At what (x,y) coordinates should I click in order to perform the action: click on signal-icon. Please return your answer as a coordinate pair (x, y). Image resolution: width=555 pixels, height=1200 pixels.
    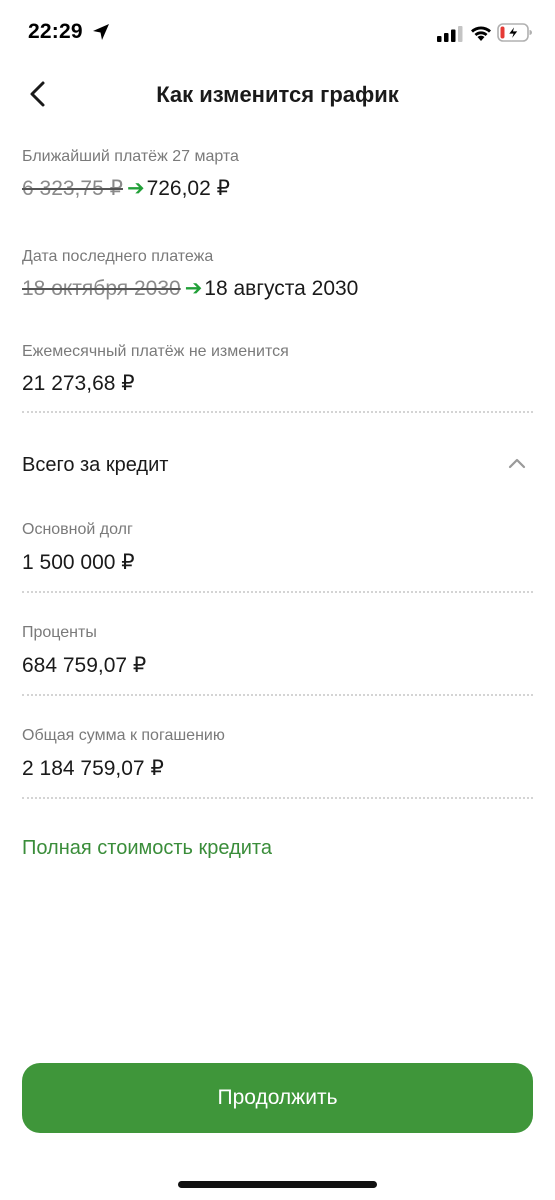
    Looking at the image, I should click on (450, 34).